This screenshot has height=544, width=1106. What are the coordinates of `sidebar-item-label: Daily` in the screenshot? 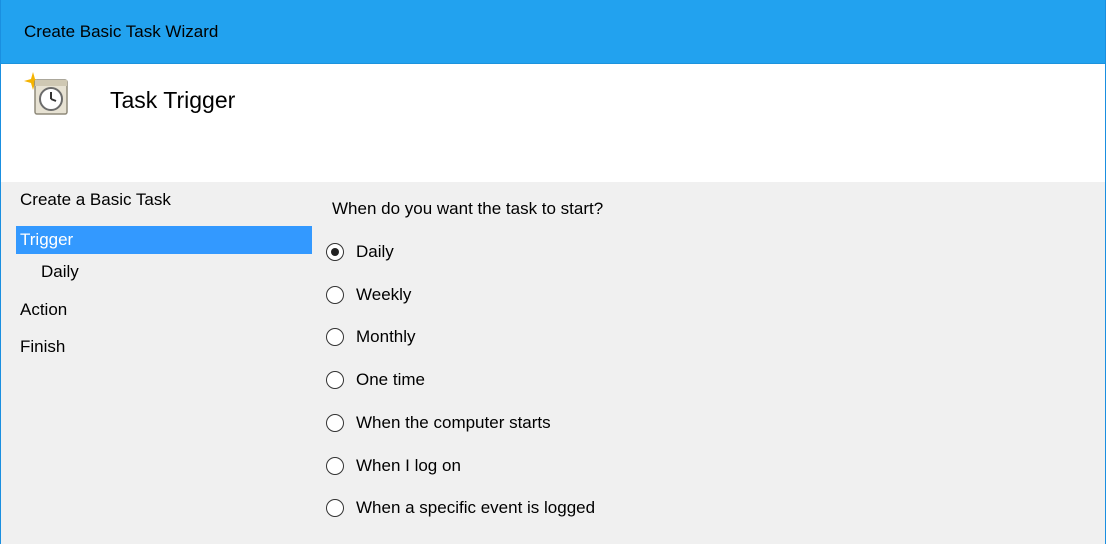 It's located at (60, 271).